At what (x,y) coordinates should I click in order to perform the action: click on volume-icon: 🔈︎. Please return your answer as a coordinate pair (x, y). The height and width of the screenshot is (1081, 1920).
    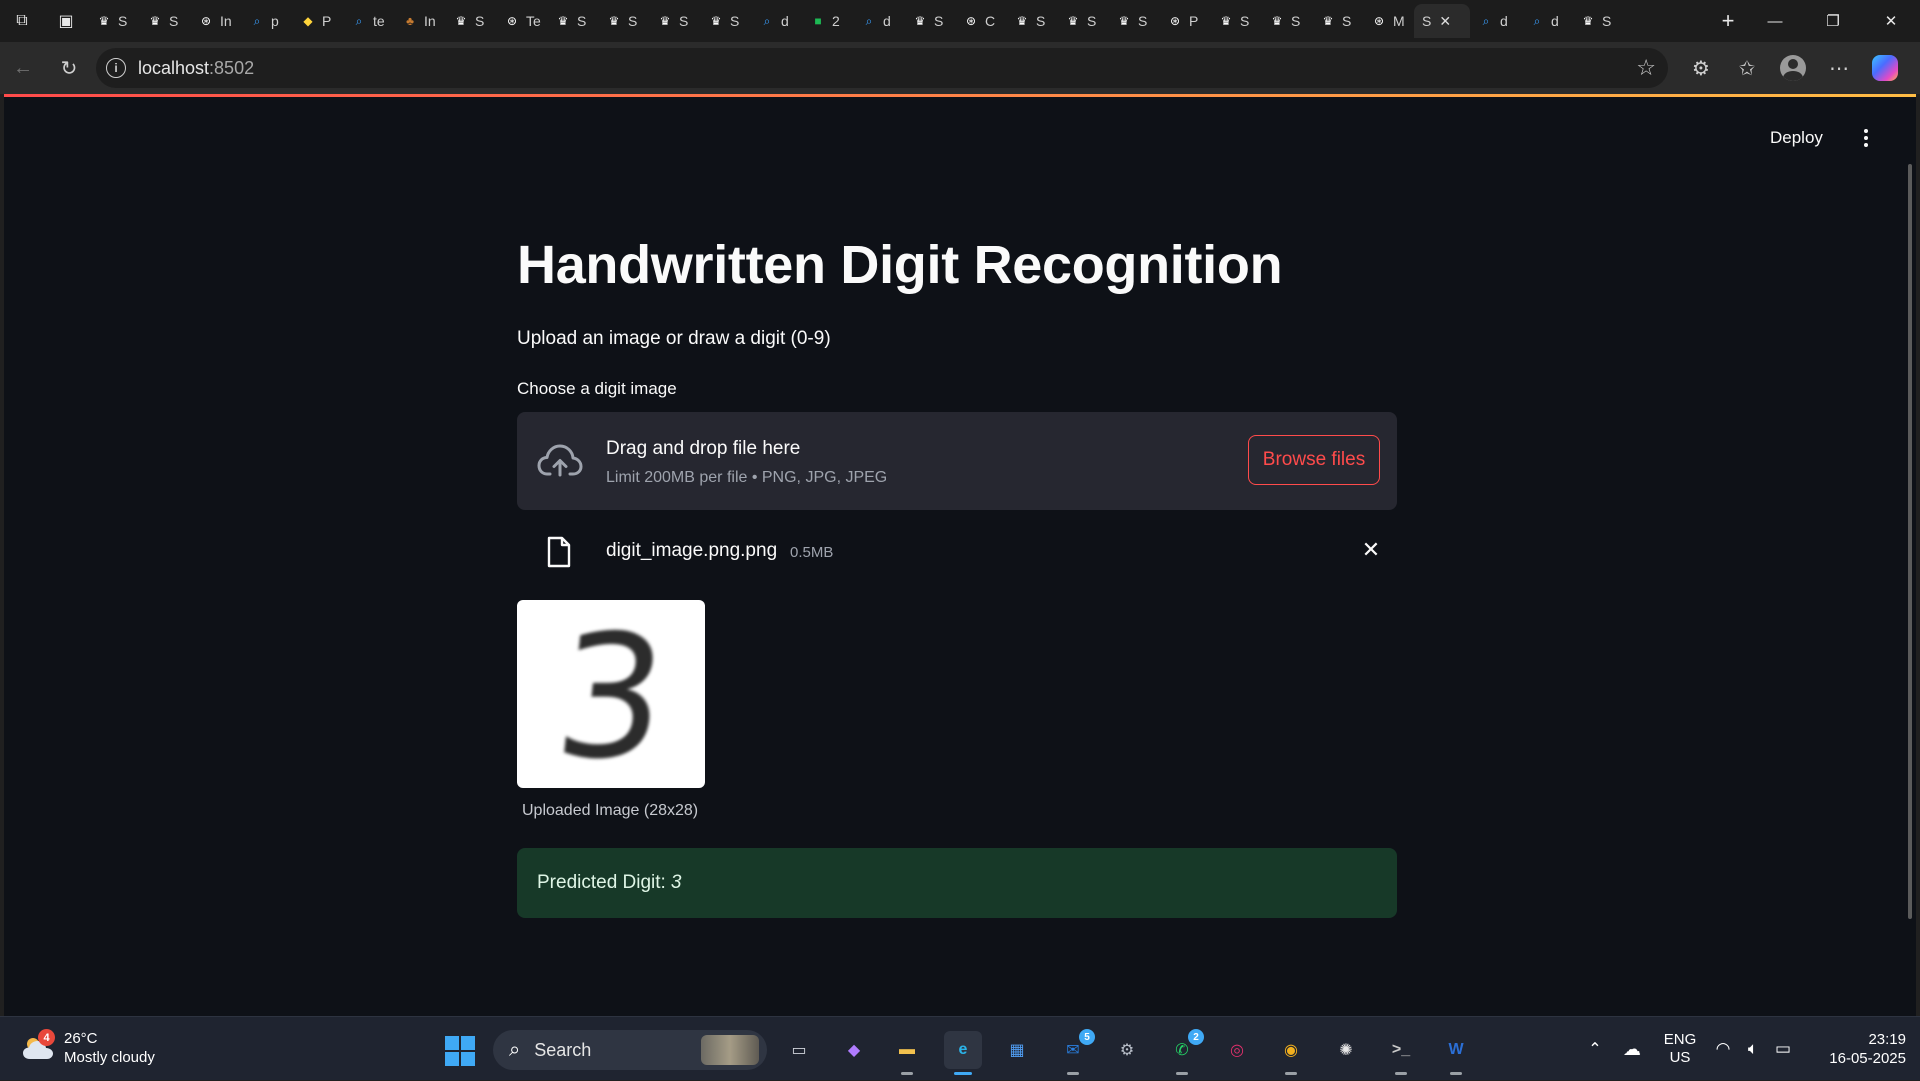
    Looking at the image, I should click on (1753, 1049).